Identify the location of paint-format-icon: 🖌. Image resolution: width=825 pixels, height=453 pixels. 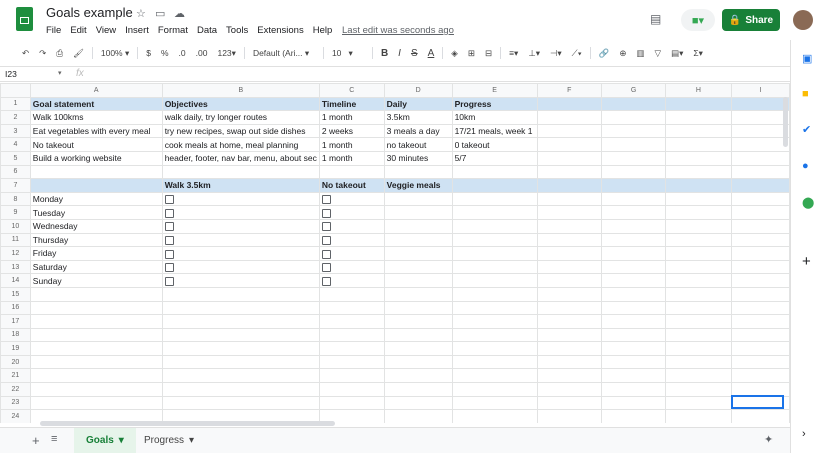
(78, 53).